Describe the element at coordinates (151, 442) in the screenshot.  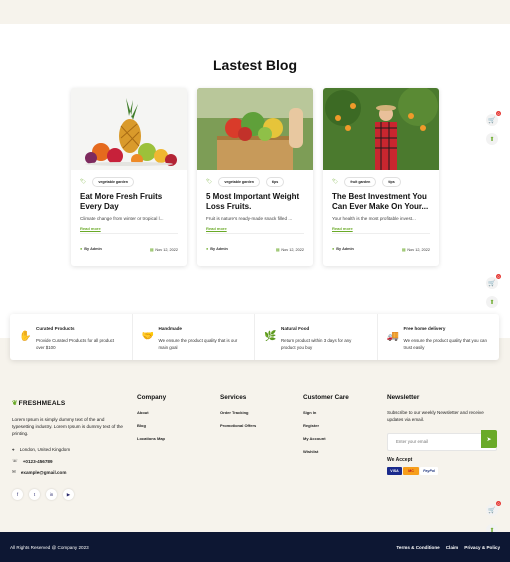
I see `footer-link-locations: Locations Map` at that location.